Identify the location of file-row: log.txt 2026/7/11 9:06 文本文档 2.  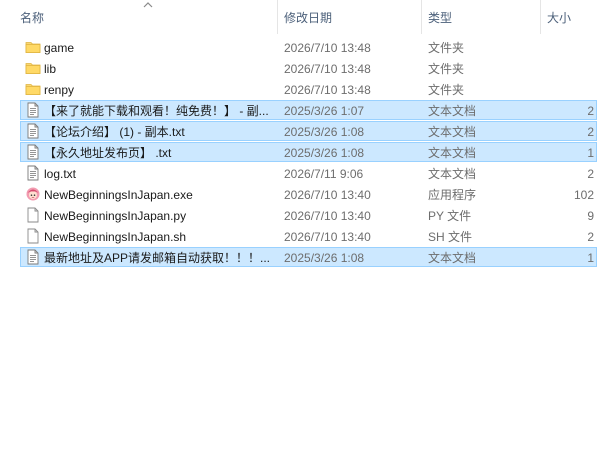
(299, 173).